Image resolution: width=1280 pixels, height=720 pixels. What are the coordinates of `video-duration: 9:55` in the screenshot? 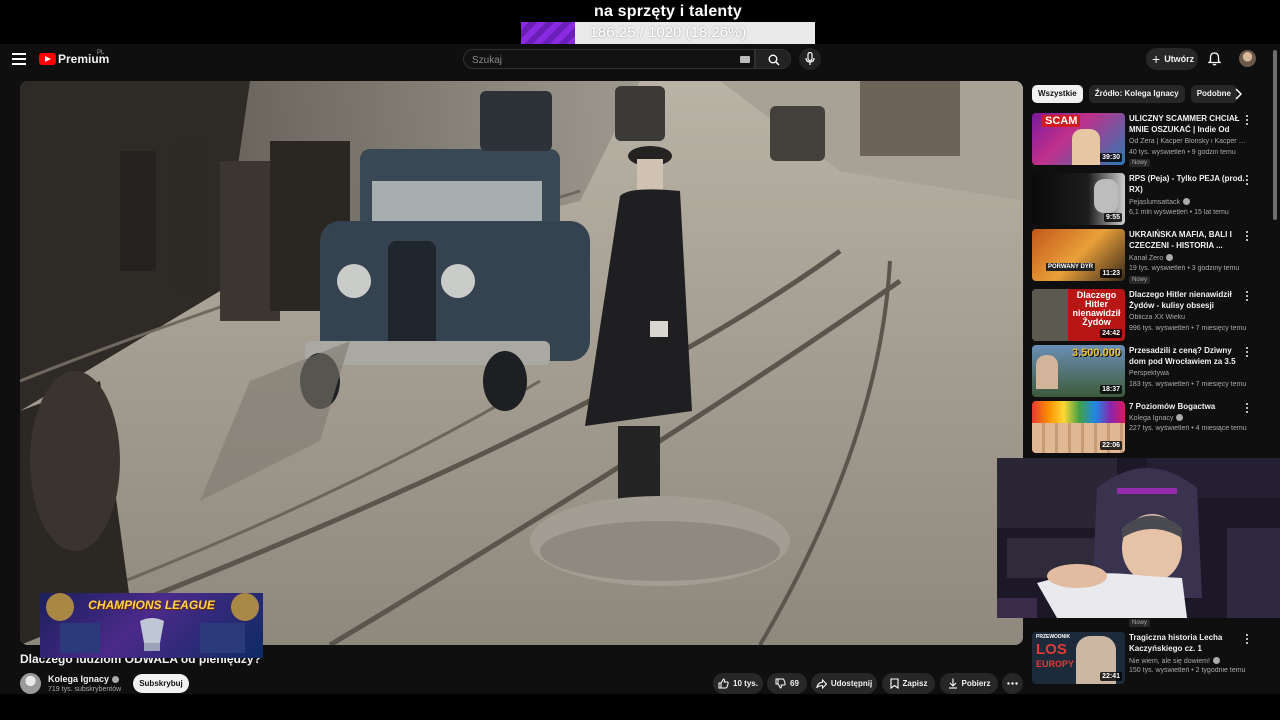 It's located at (1112, 217).